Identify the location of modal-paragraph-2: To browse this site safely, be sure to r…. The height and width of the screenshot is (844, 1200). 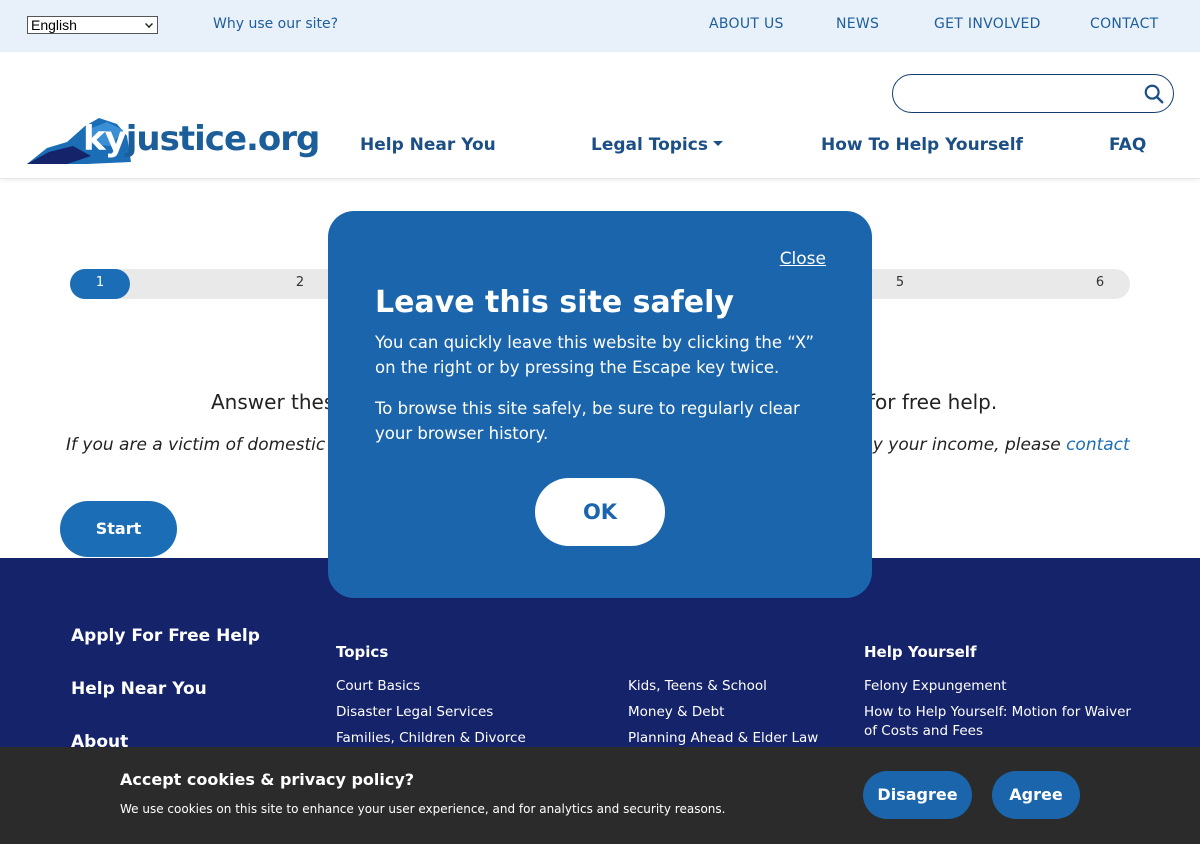
(605, 421).